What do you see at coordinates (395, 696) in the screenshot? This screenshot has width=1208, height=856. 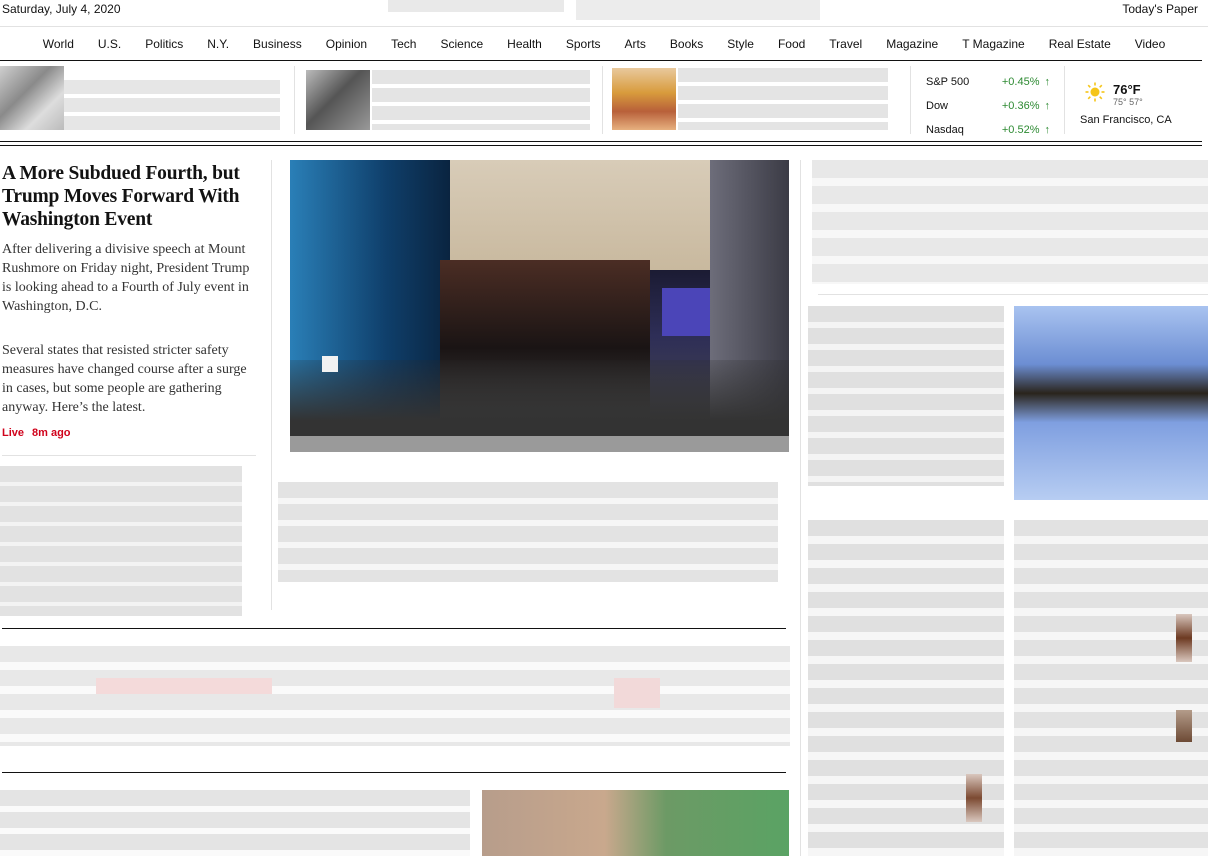 I see `story-row-blurred` at bounding box center [395, 696].